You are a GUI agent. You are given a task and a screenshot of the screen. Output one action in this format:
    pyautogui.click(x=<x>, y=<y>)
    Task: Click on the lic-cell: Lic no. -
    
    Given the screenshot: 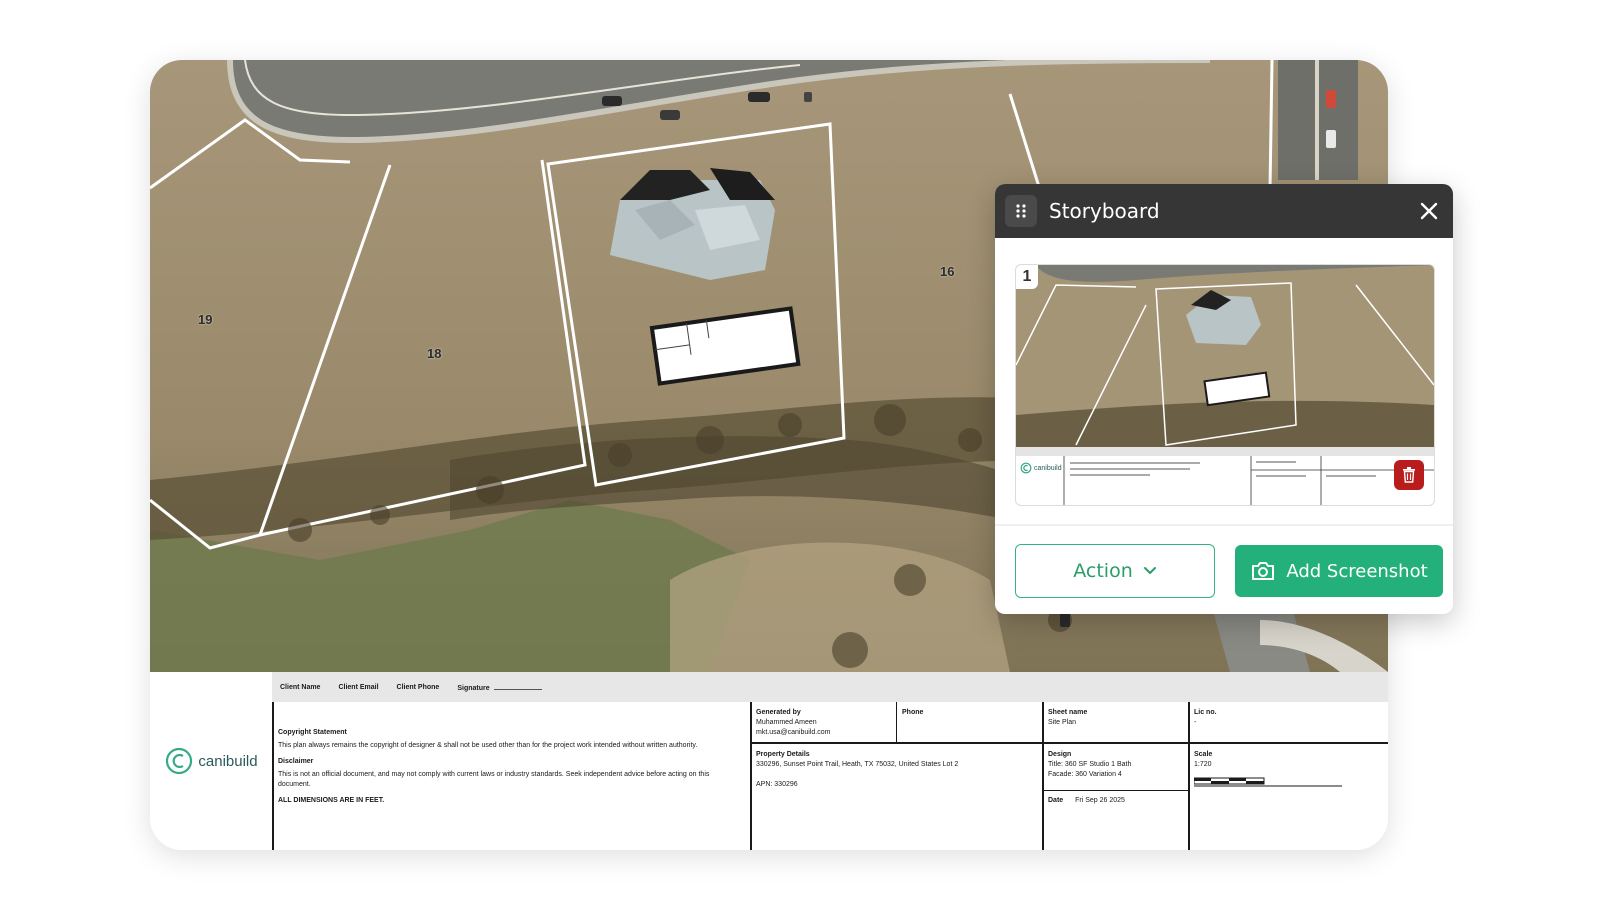 What is the action you would take?
    pyautogui.click(x=1205, y=718)
    